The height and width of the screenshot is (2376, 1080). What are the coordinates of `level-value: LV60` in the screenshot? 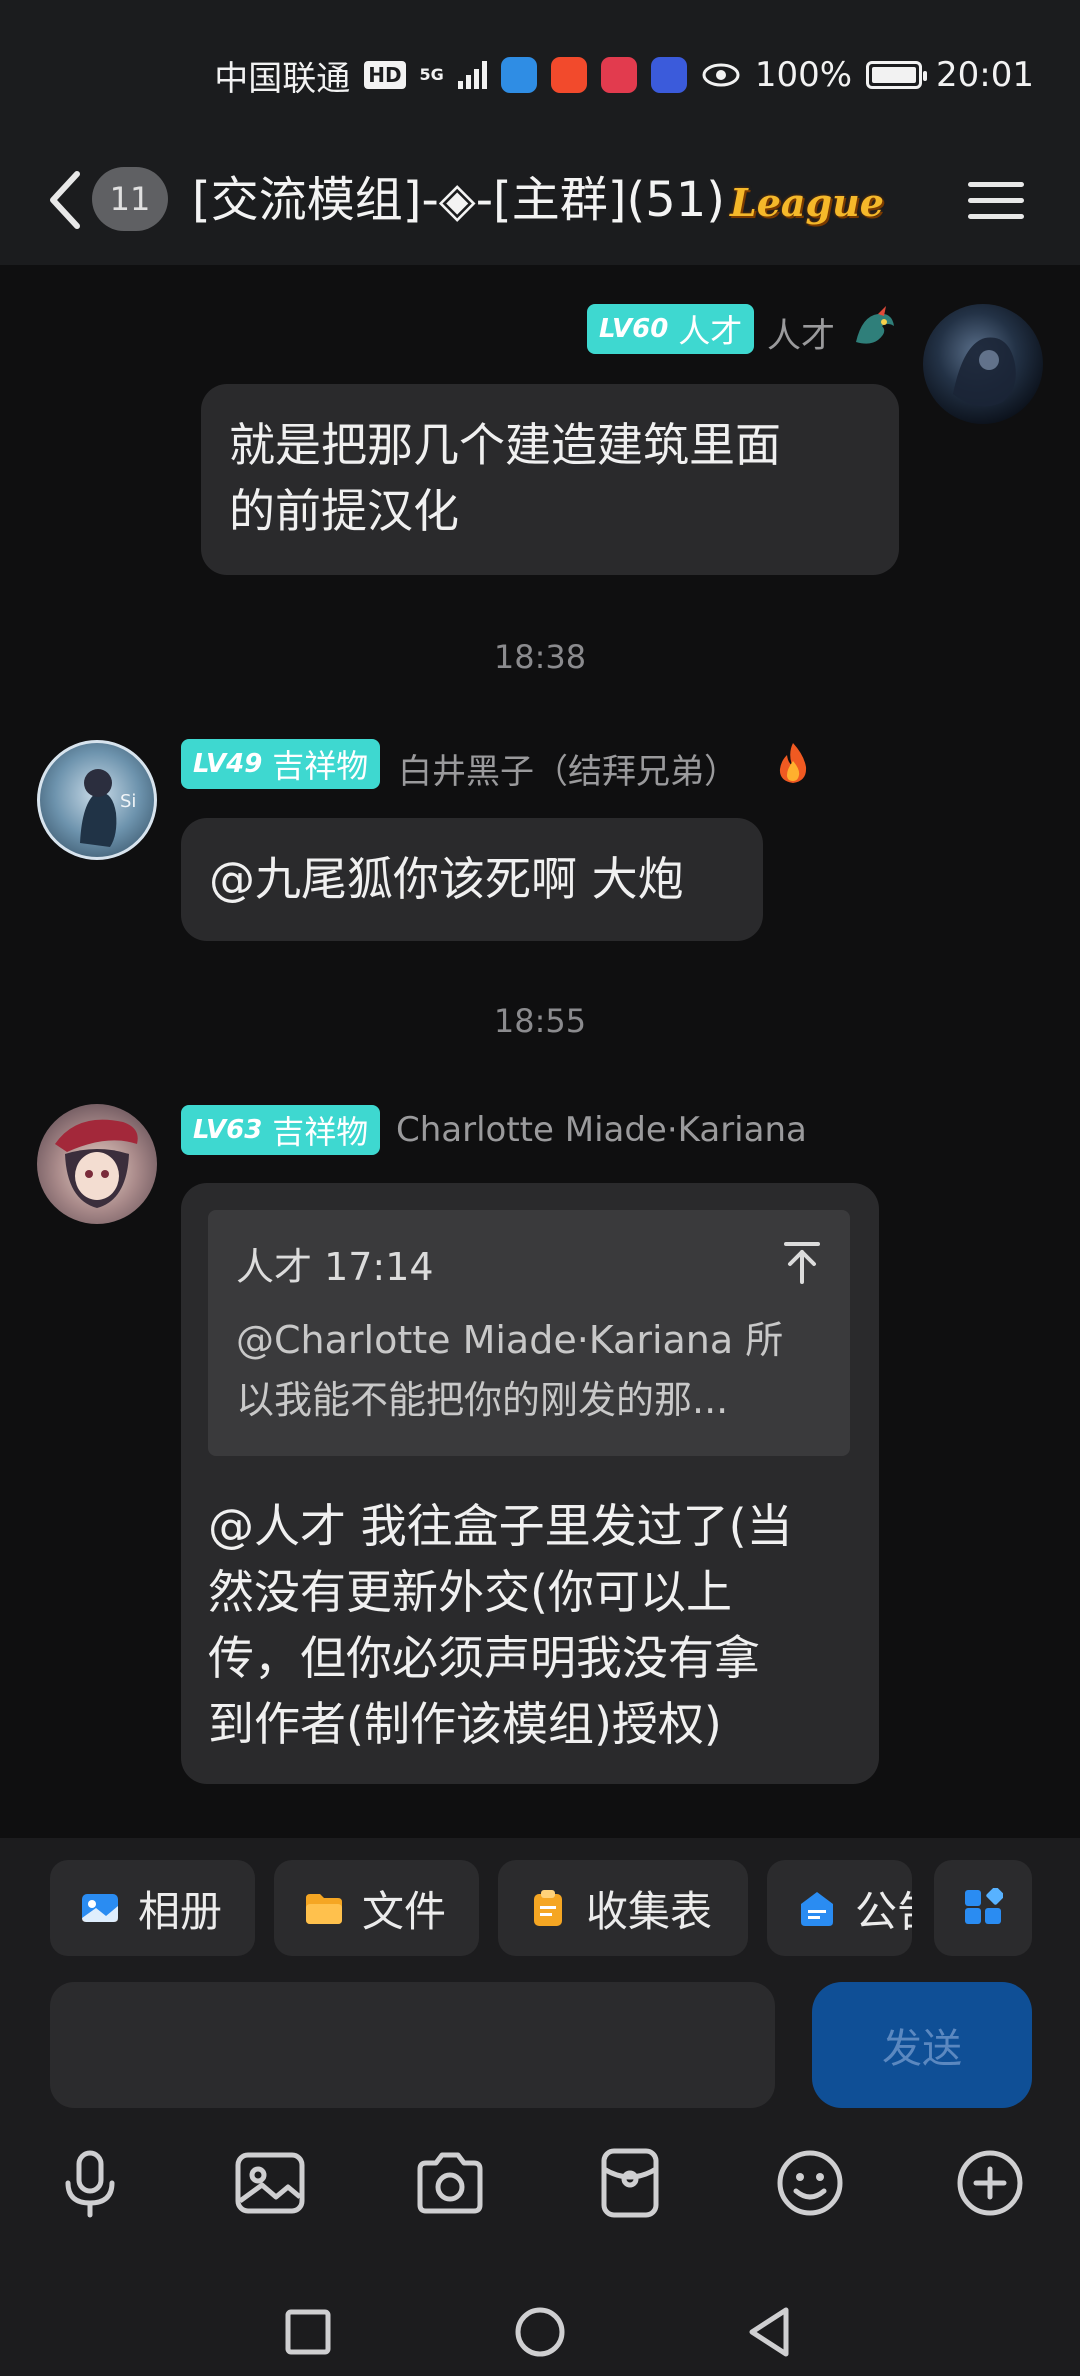 It's located at (634, 329).